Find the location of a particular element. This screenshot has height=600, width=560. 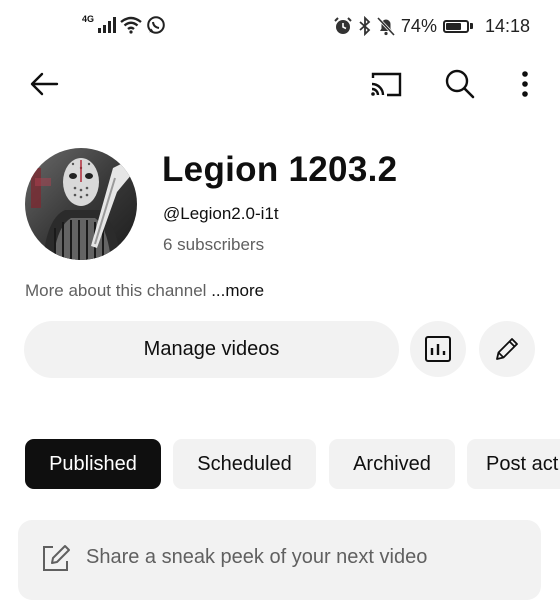

analytics-button is located at coordinates (438, 349).